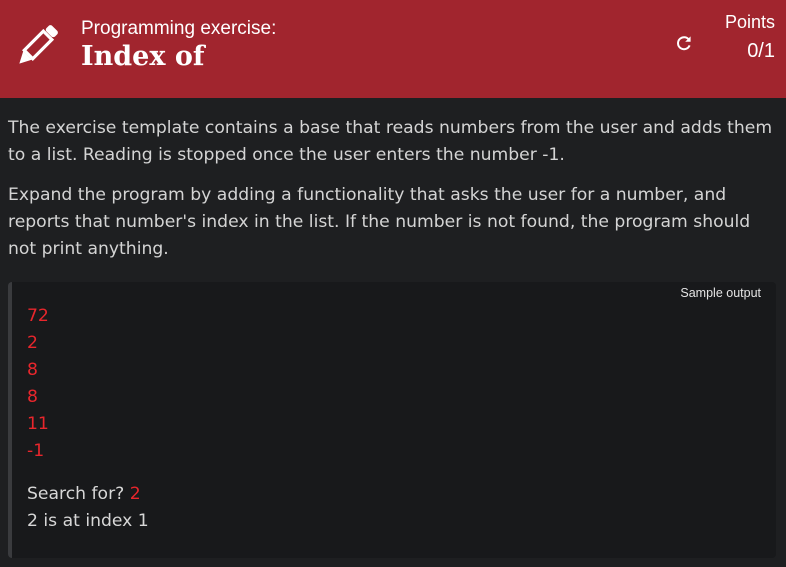  I want to click on search-prompt: Search for?, so click(78, 494).